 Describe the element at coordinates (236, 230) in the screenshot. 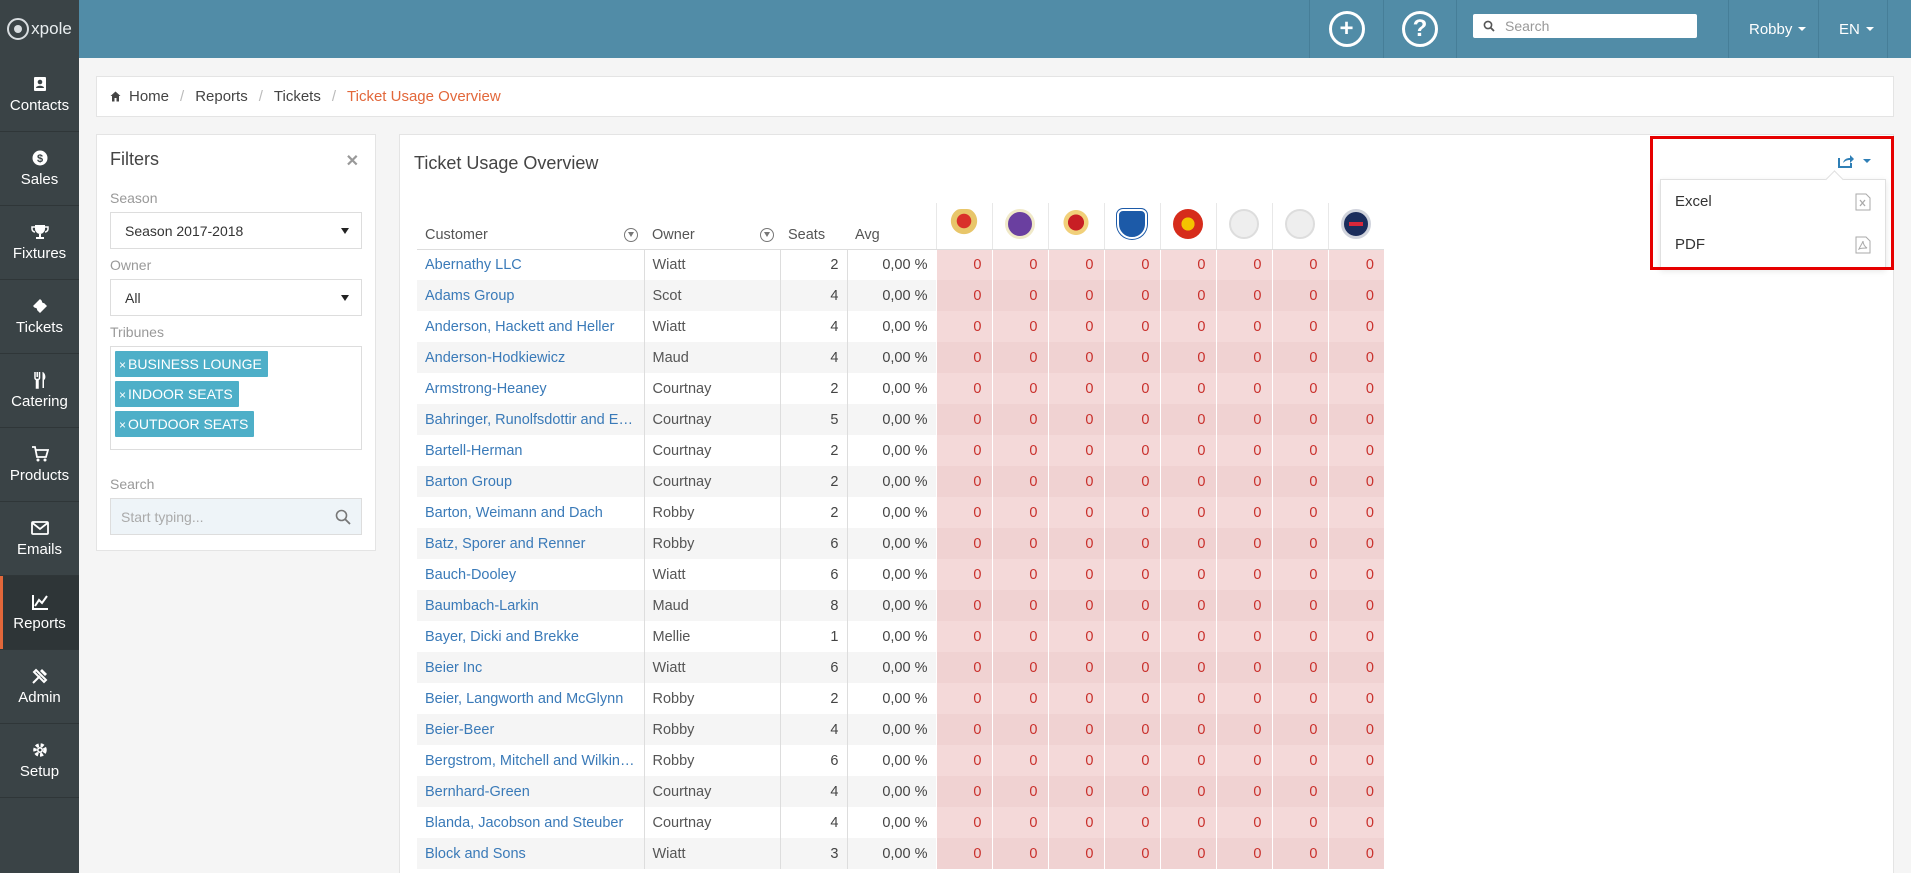

I see `season-select: Season 2017-2018` at that location.